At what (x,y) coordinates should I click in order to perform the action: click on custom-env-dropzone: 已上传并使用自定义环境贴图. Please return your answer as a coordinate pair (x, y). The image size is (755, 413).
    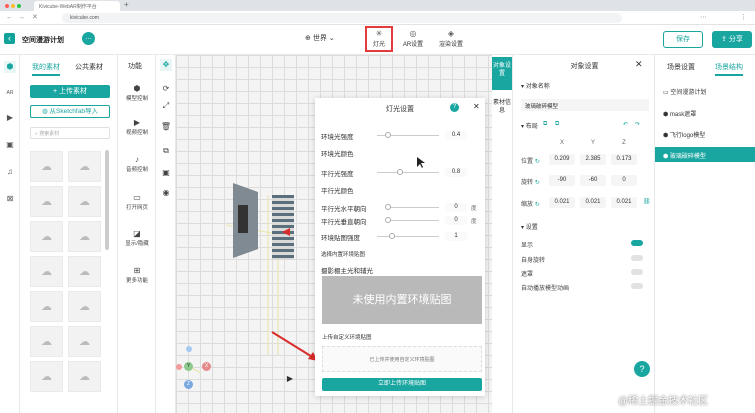
    Looking at the image, I should click on (402, 359).